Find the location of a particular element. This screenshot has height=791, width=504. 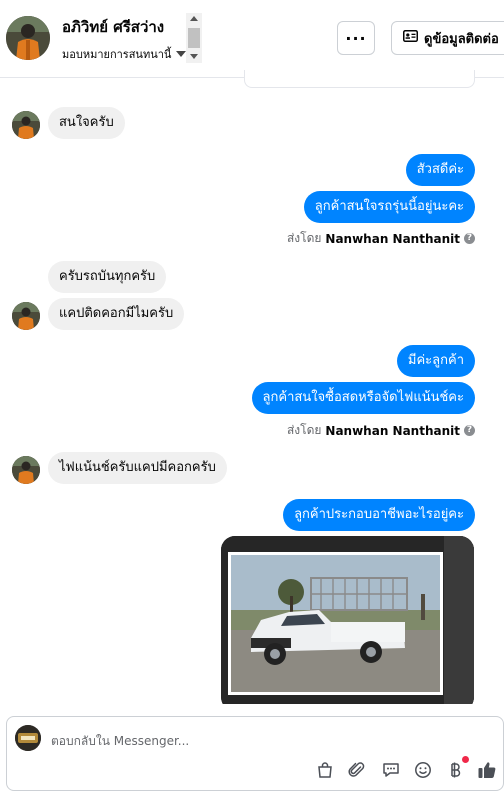

assign-label: มอบหมายการสนทนานี้ is located at coordinates (117, 54).